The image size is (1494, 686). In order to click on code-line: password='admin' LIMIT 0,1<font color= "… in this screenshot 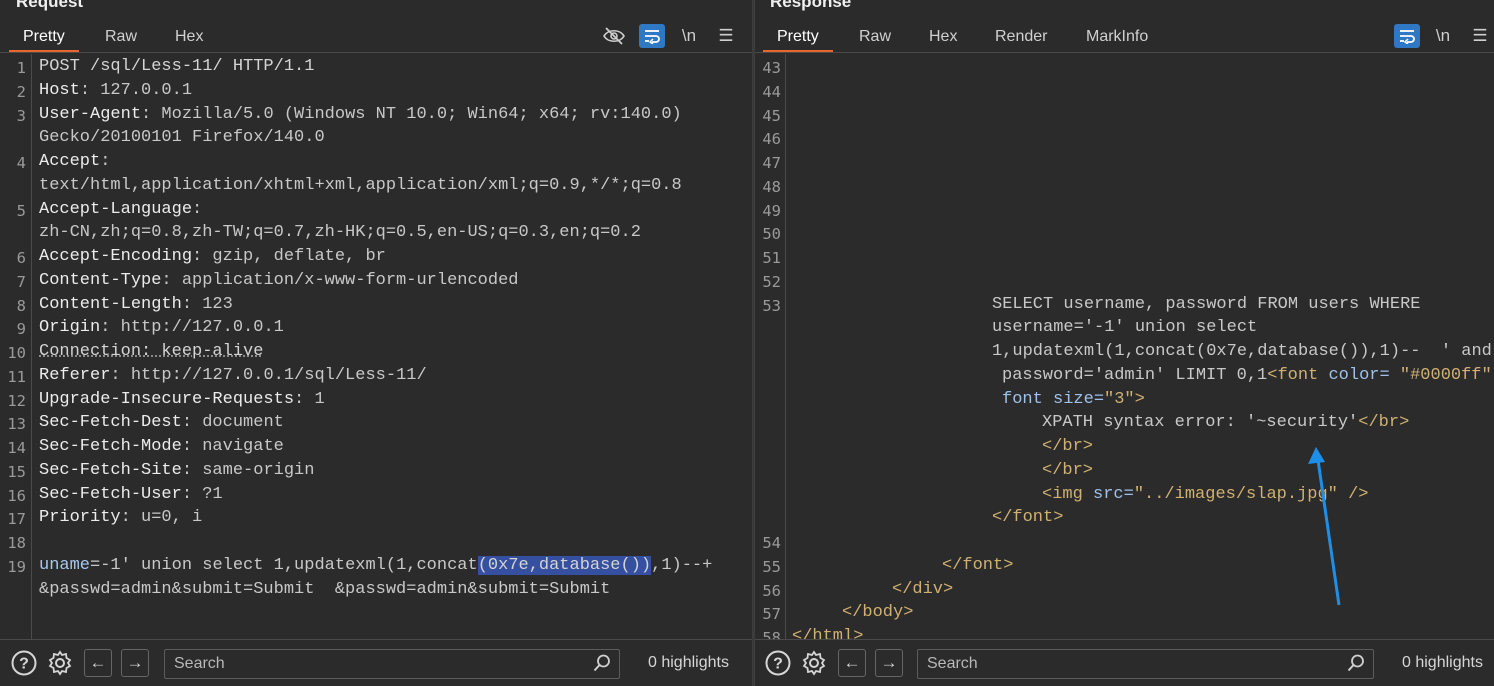, I will do `click(1247, 375)`.